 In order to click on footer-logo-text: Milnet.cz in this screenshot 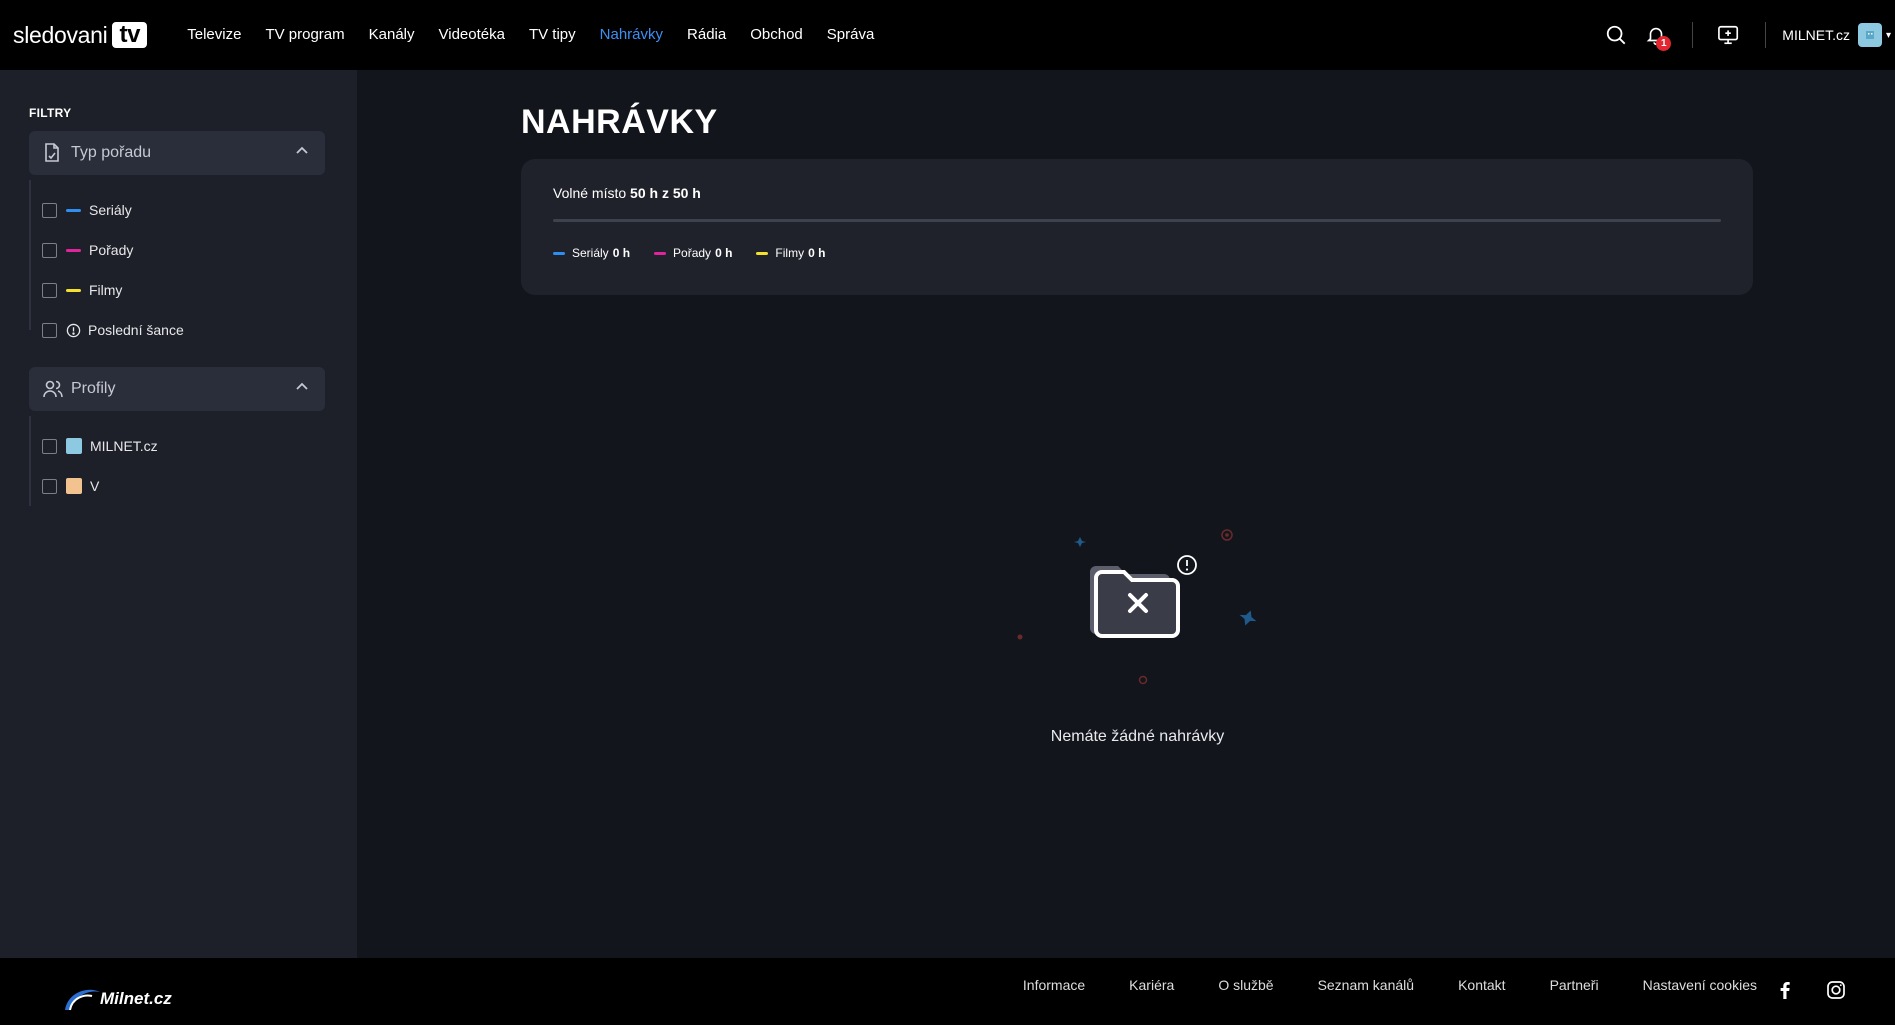, I will do `click(136, 998)`.